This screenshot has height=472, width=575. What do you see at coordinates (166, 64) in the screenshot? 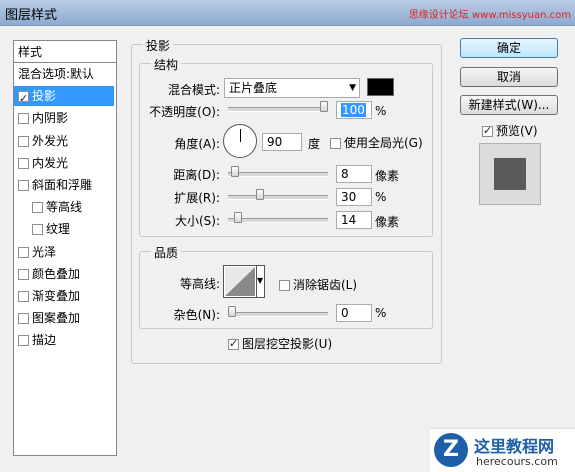
I see `structure-title: 结构` at bounding box center [166, 64].